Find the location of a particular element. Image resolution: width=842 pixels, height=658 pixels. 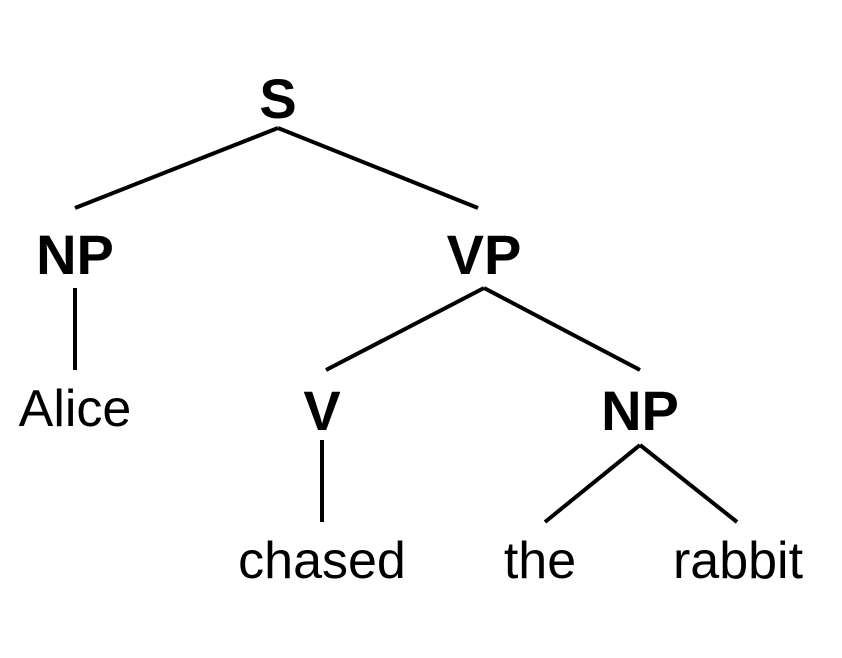

node-s: S is located at coordinates (277, 98).